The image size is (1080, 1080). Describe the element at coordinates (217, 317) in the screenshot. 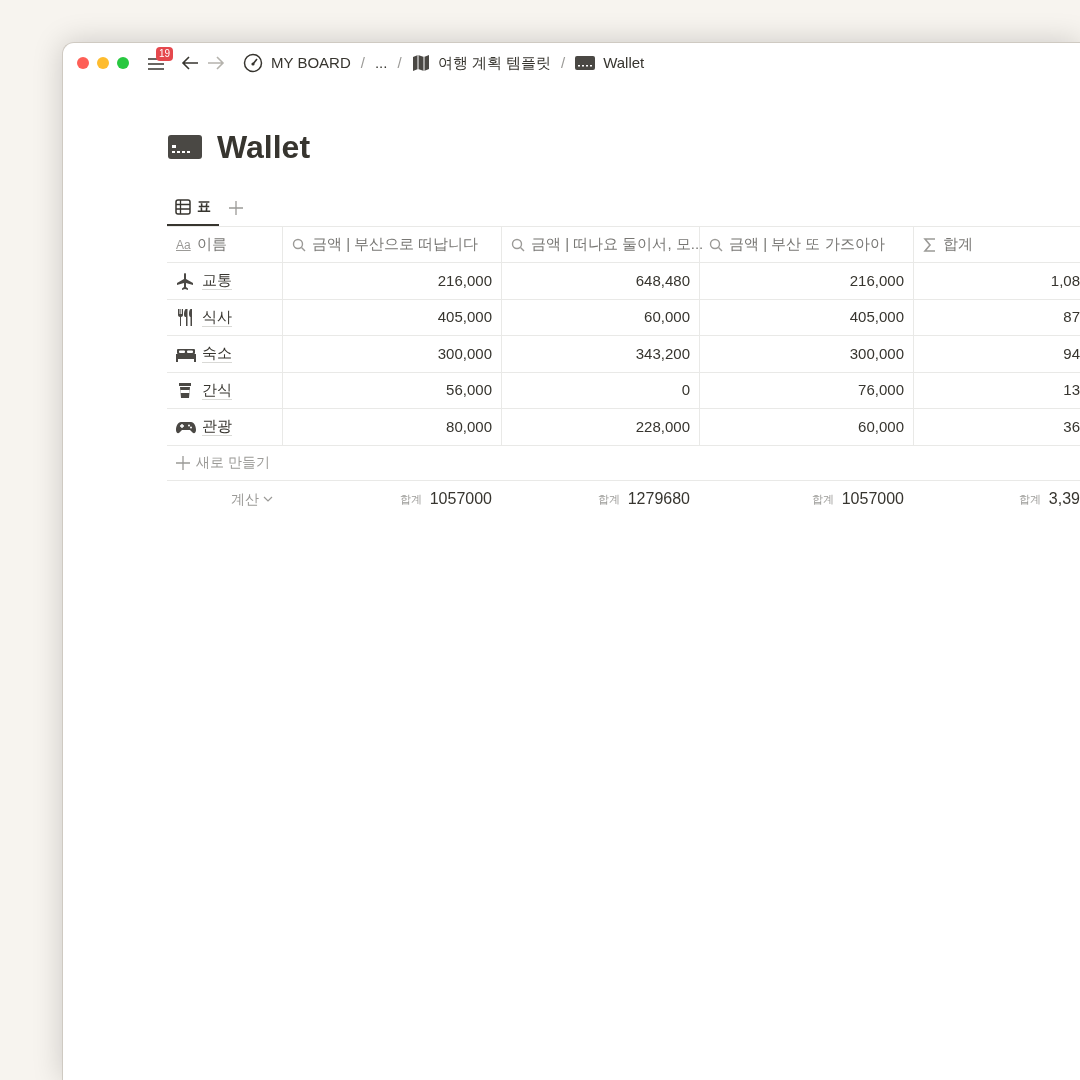

I see `row-name: 식사` at that location.